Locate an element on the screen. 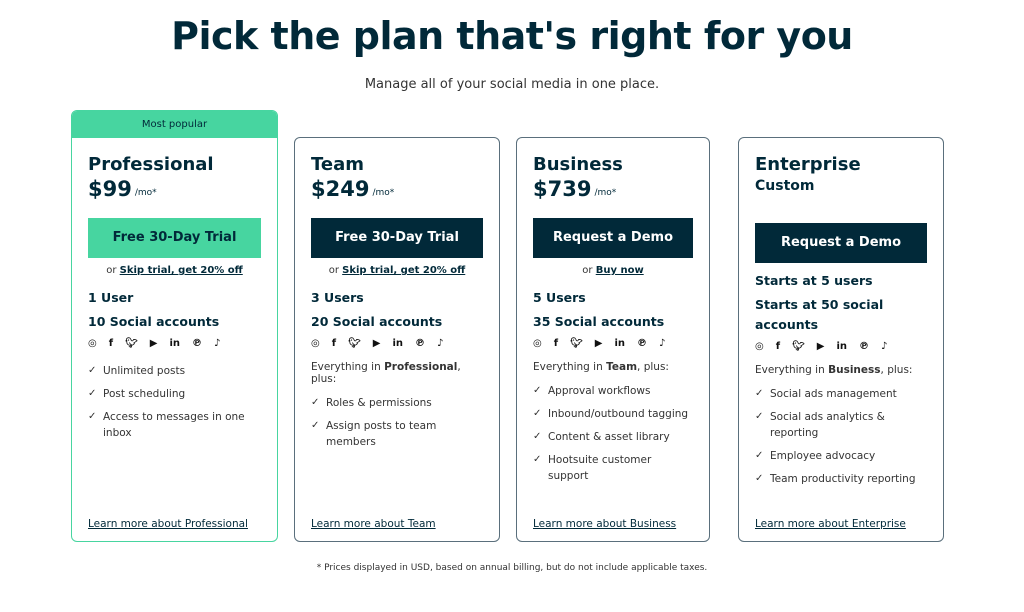 This screenshot has width=1024, height=612. includes-text: Everything in Team, plus: is located at coordinates (613, 367).